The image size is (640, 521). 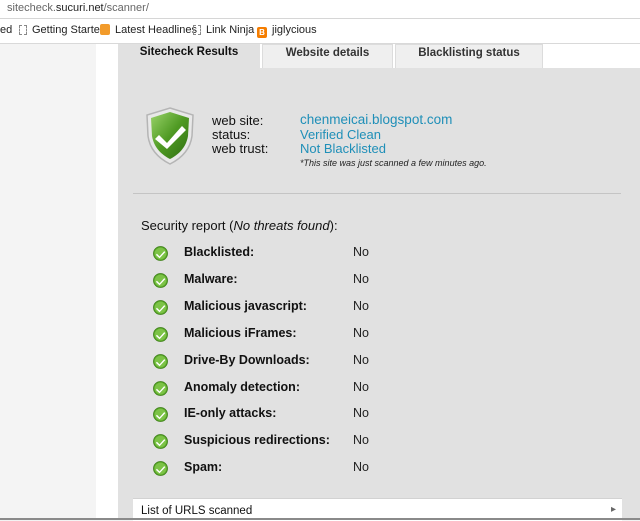 I want to click on status-label: status:, so click(x=231, y=134).